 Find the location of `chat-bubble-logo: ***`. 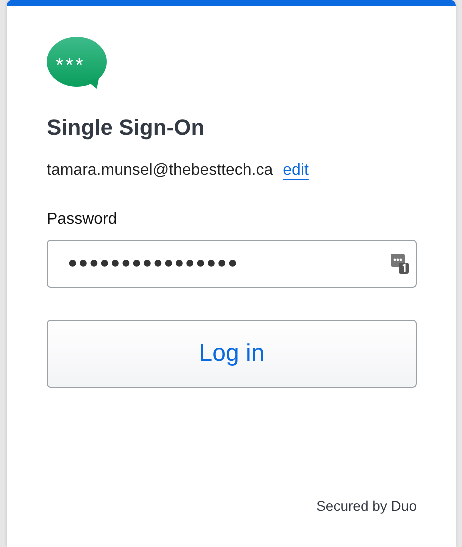

chat-bubble-logo: *** is located at coordinates (78, 63).